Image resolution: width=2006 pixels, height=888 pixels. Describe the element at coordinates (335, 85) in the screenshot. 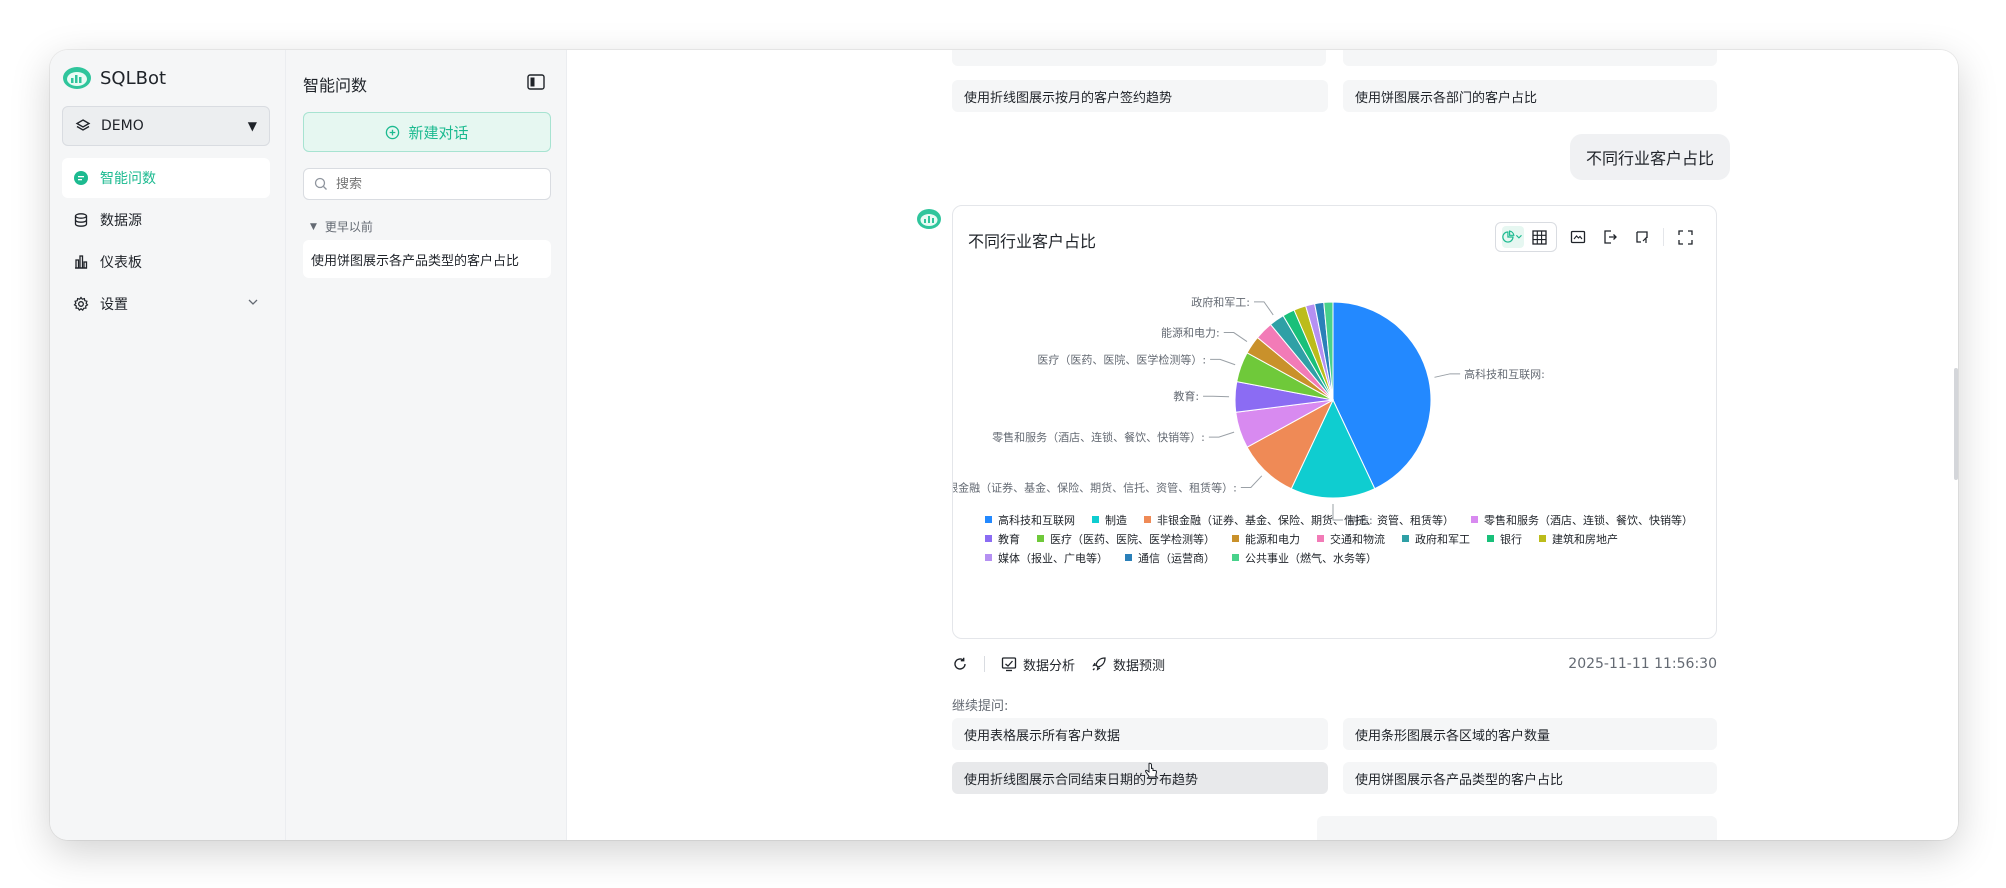

I see `panel-title: 智能问数` at that location.